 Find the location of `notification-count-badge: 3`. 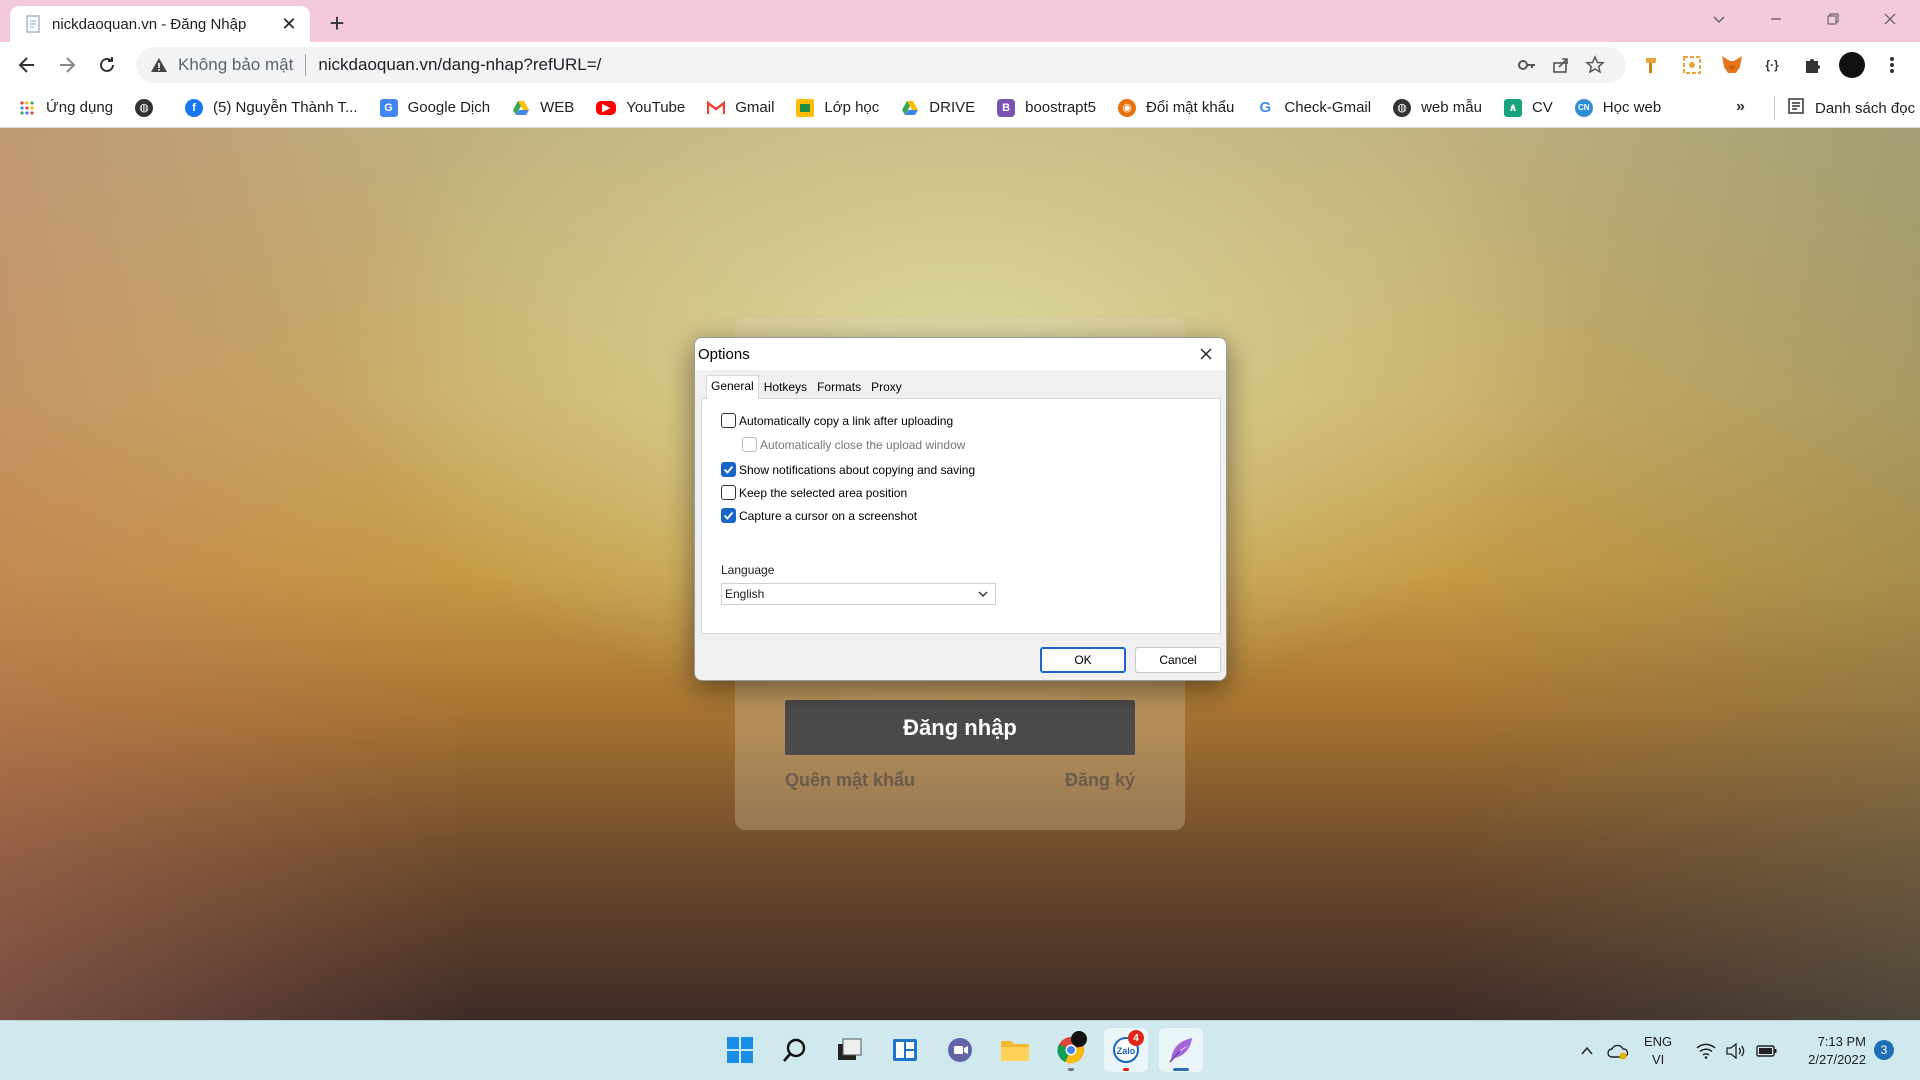

notification-count-badge: 3 is located at coordinates (1884, 1050).